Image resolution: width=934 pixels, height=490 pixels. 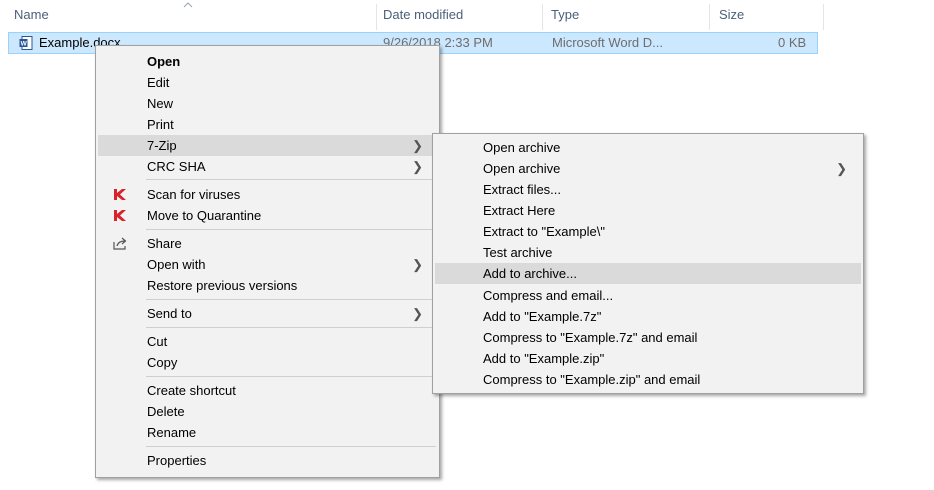 What do you see at coordinates (204, 215) in the screenshot?
I see `menu-item-label: Move to Quarantine` at bounding box center [204, 215].